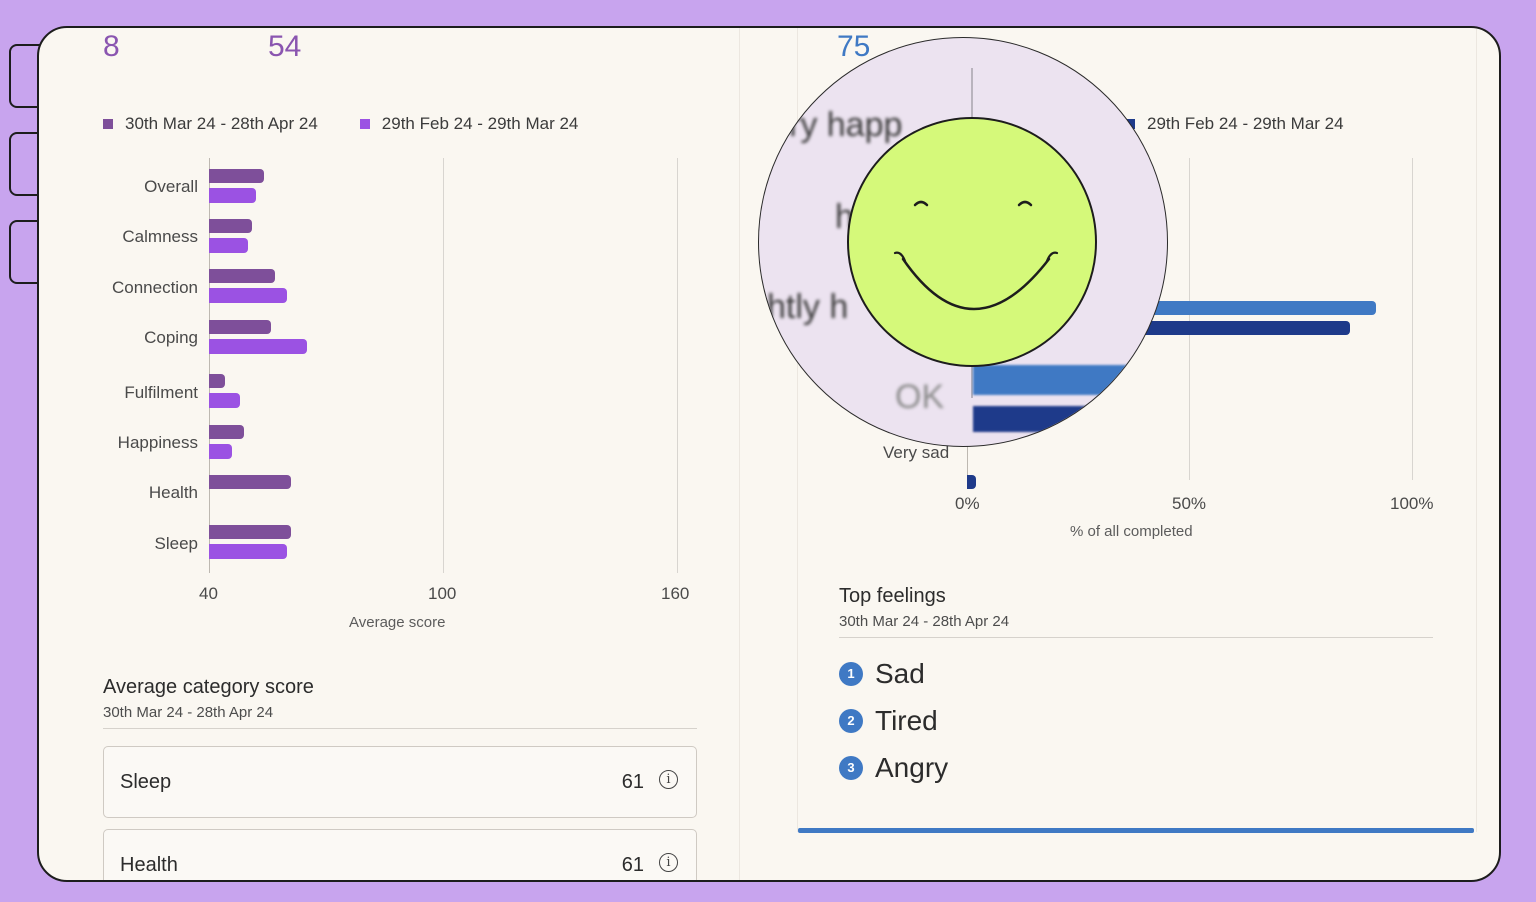  I want to click on stat-value: 75, so click(854, 46).